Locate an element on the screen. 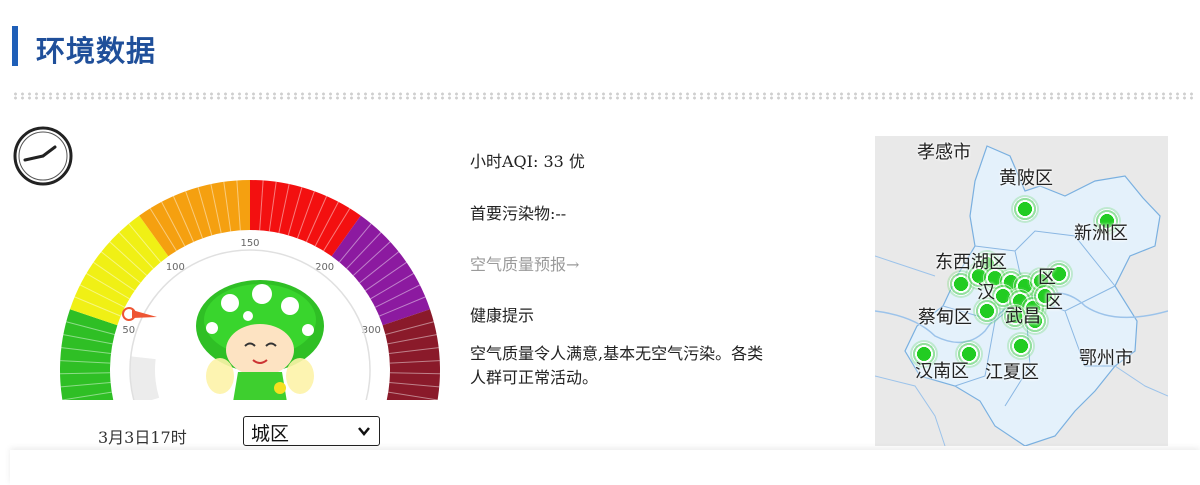  health-tip-line-2: 人群可正常活动。 is located at coordinates (534, 377).